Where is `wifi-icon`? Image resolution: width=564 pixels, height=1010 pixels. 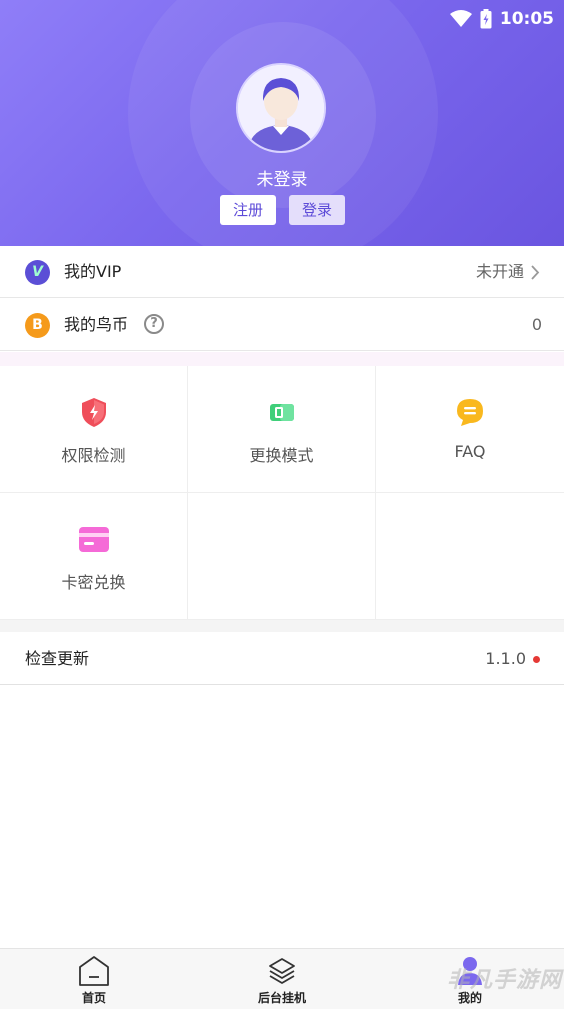
wifi-icon is located at coordinates (460, 18).